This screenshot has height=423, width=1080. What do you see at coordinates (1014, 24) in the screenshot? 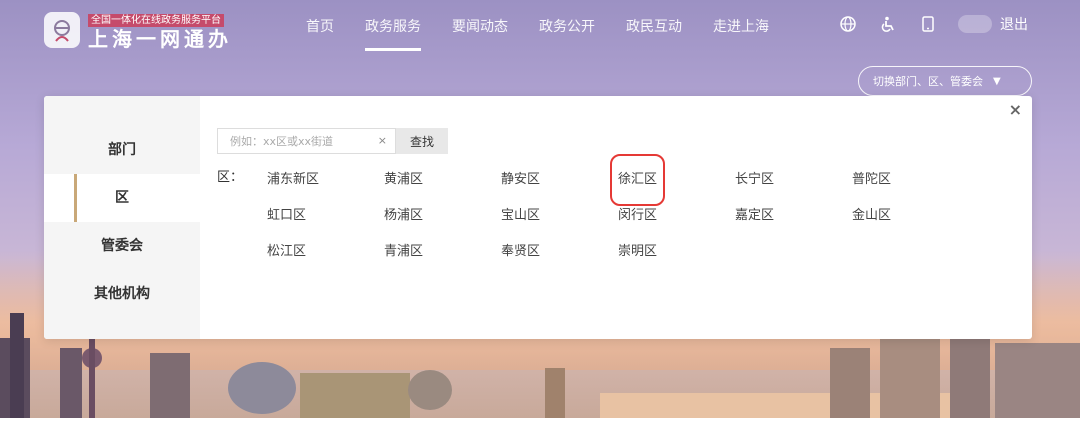
I see `logout-link: 退出` at bounding box center [1014, 24].